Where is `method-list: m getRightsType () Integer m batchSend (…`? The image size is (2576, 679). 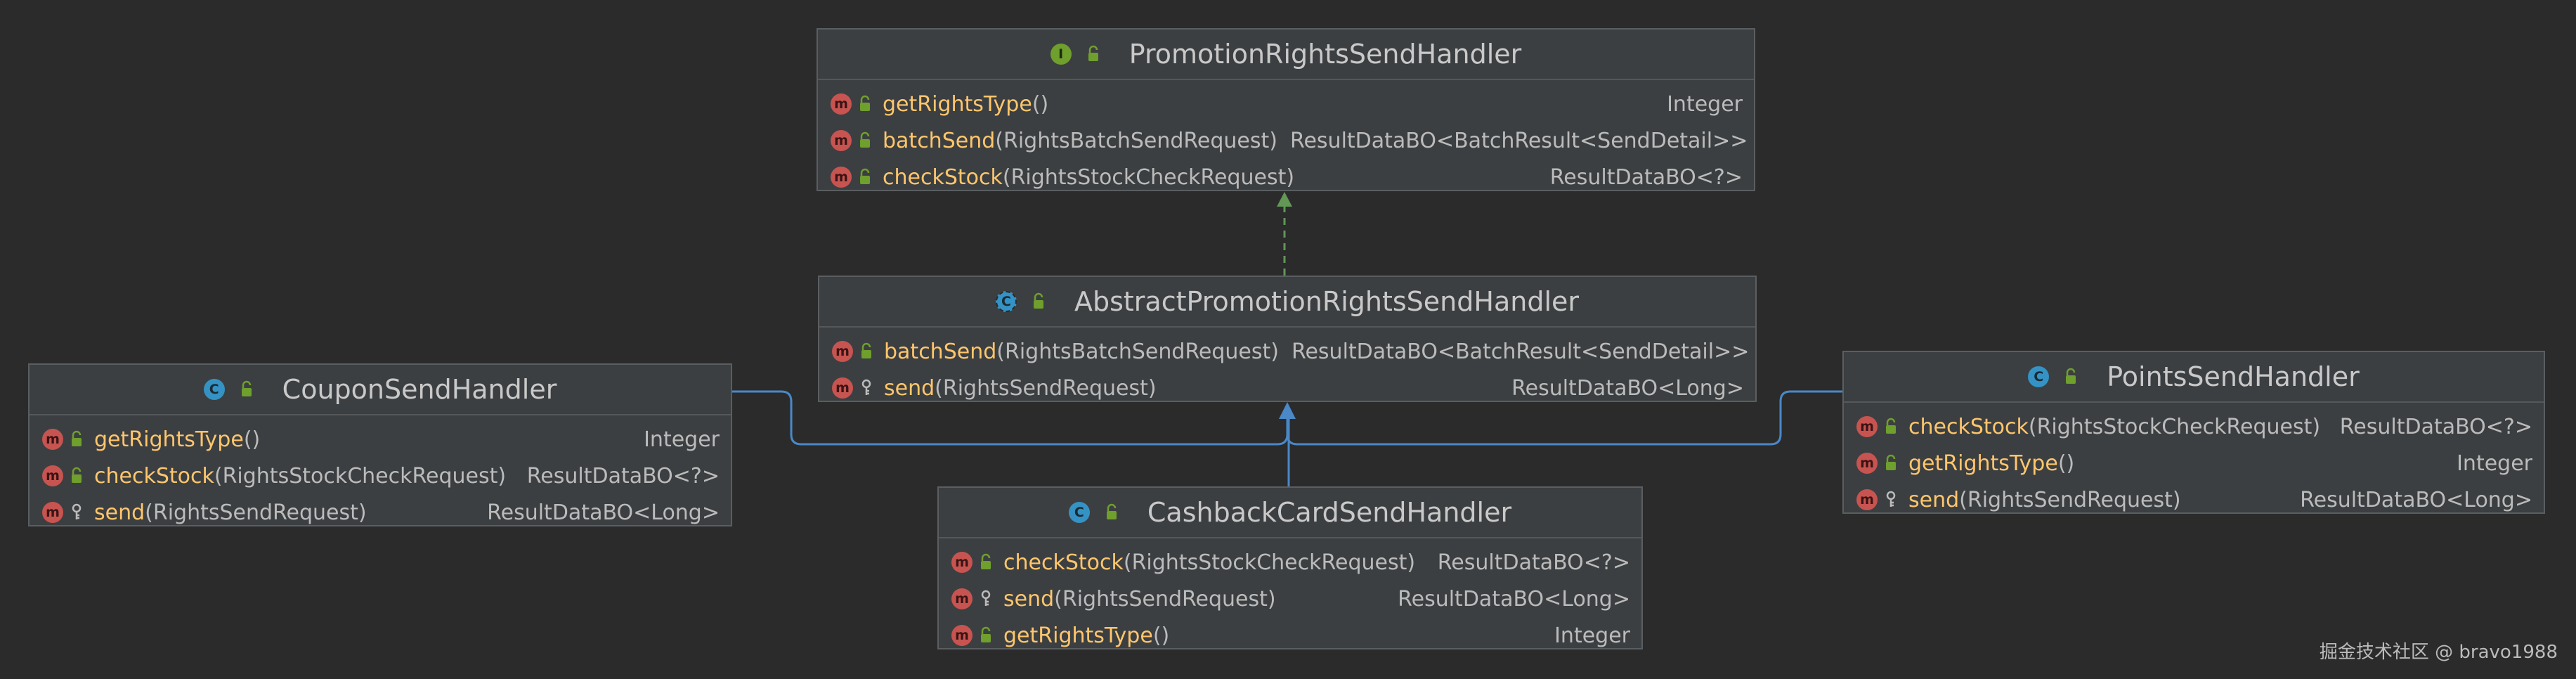 method-list: m getRightsType () Integer m batchSend (… is located at coordinates (1286, 137).